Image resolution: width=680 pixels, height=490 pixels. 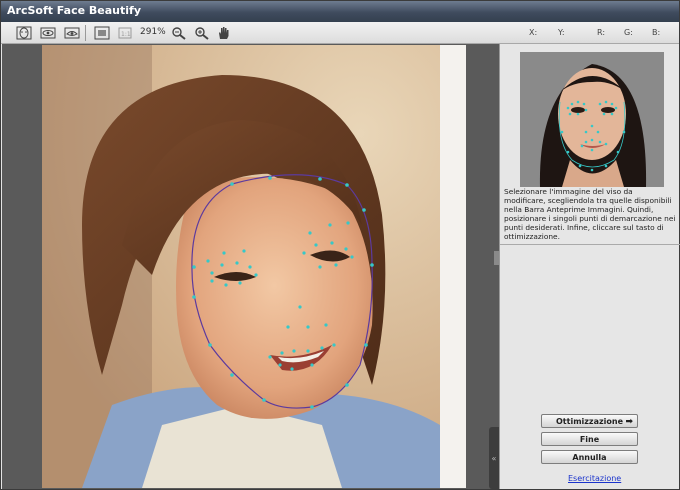 I want to click on face-detect-icon, so click(x=24, y=32).